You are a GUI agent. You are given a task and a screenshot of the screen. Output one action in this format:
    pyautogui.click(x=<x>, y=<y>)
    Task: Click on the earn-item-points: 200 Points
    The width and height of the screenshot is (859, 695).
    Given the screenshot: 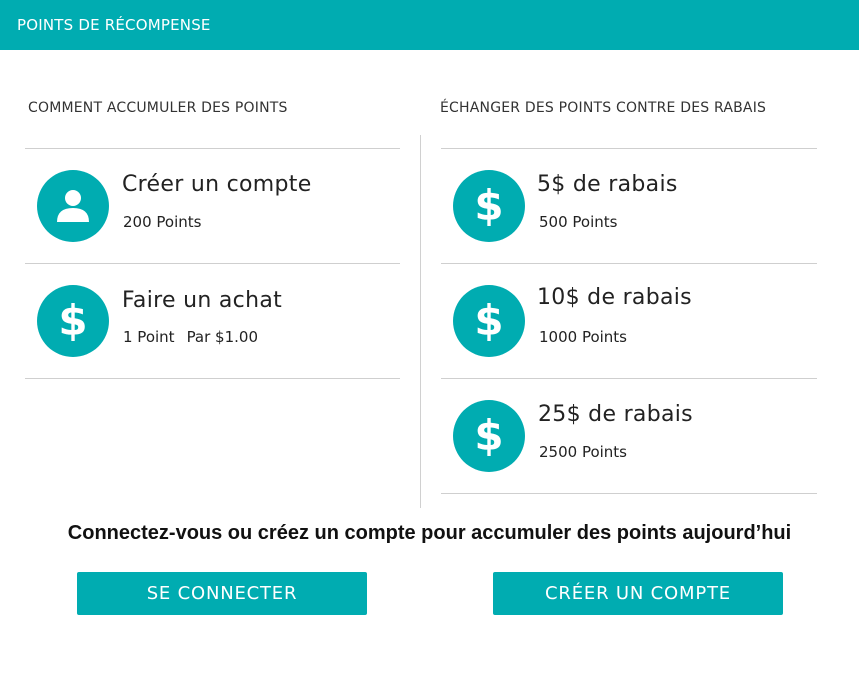 What is the action you would take?
    pyautogui.click(x=162, y=222)
    